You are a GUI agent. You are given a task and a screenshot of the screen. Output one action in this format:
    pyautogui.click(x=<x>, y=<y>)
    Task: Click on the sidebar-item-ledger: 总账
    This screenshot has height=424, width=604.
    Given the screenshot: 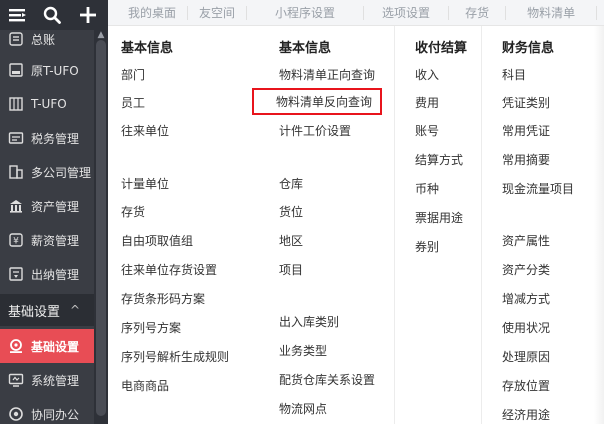 What is the action you would take?
    pyautogui.click(x=47, y=39)
    